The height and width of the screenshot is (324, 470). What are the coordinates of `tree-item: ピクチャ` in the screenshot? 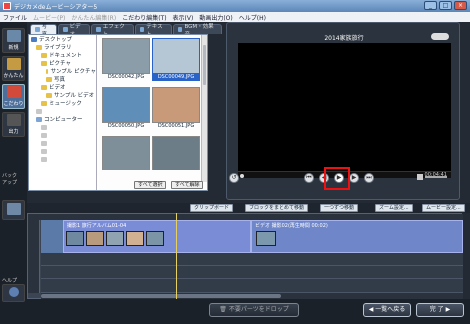 It's located at (62, 63).